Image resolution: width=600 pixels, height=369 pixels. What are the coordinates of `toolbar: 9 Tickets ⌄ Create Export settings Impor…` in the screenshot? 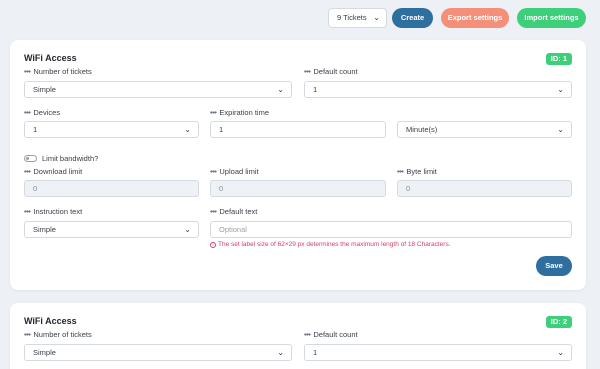 It's located at (300, 18).